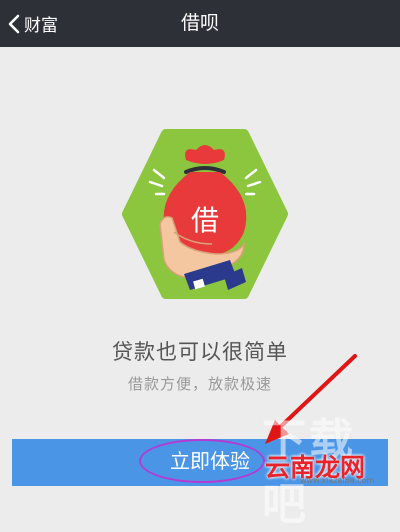  I want to click on nav-bar: 财富 借呗, so click(200, 23).